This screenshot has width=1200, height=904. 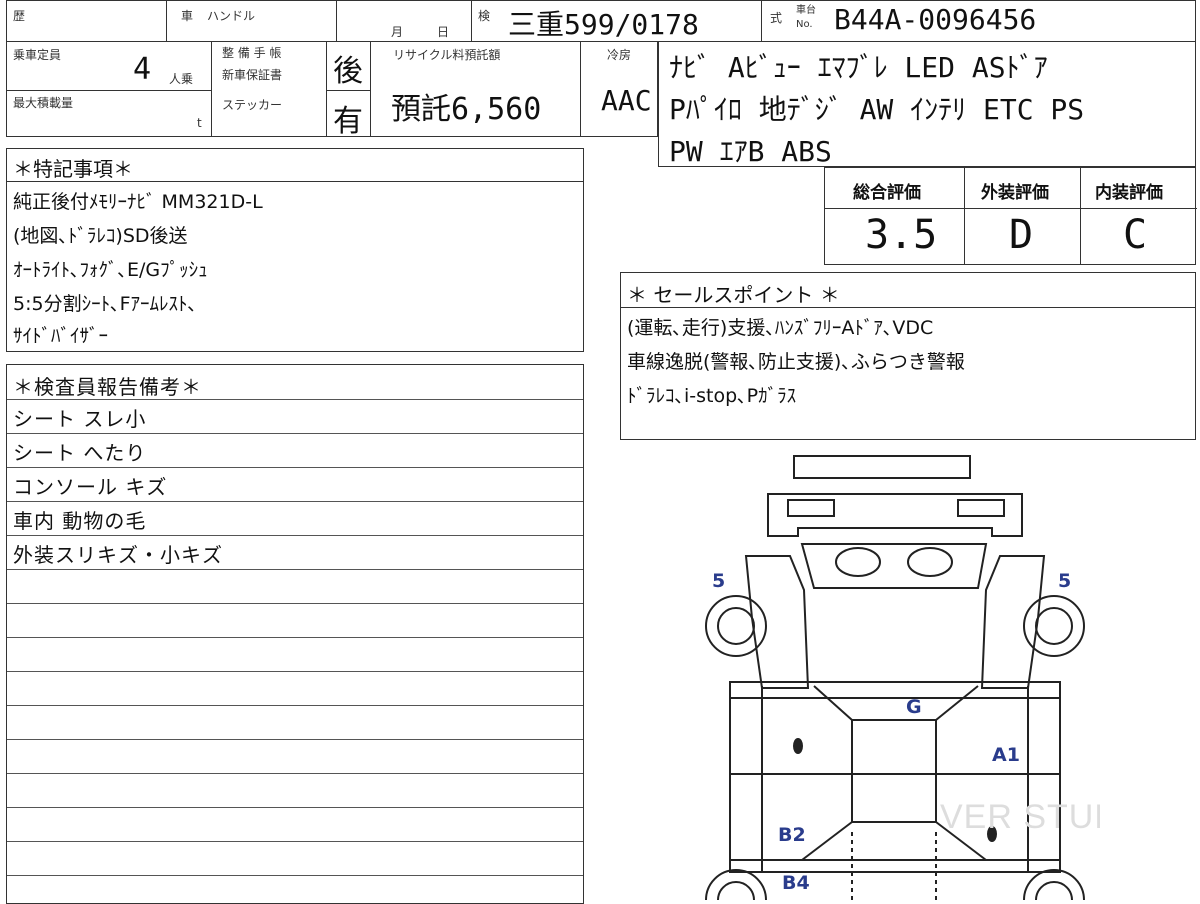 What do you see at coordinates (187, 16) in the screenshot?
I see `sha-label: 車` at bounding box center [187, 16].